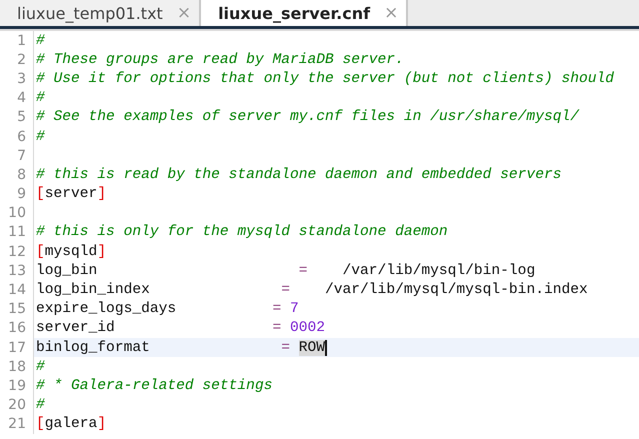 The height and width of the screenshot is (439, 639). I want to click on setting-key: log_bin_index, so click(159, 290).